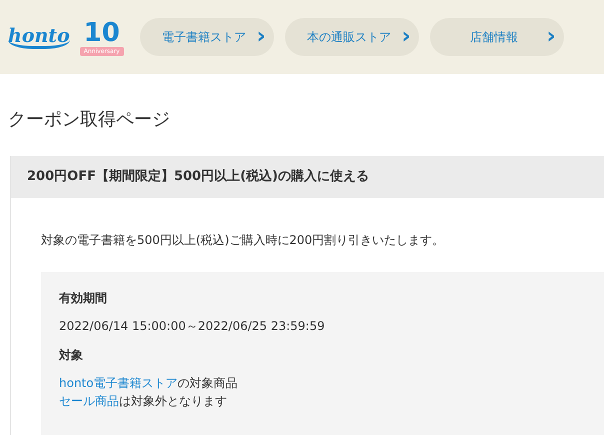 This screenshot has width=604, height=435. I want to click on detail-heading: 有効期間, so click(83, 298).